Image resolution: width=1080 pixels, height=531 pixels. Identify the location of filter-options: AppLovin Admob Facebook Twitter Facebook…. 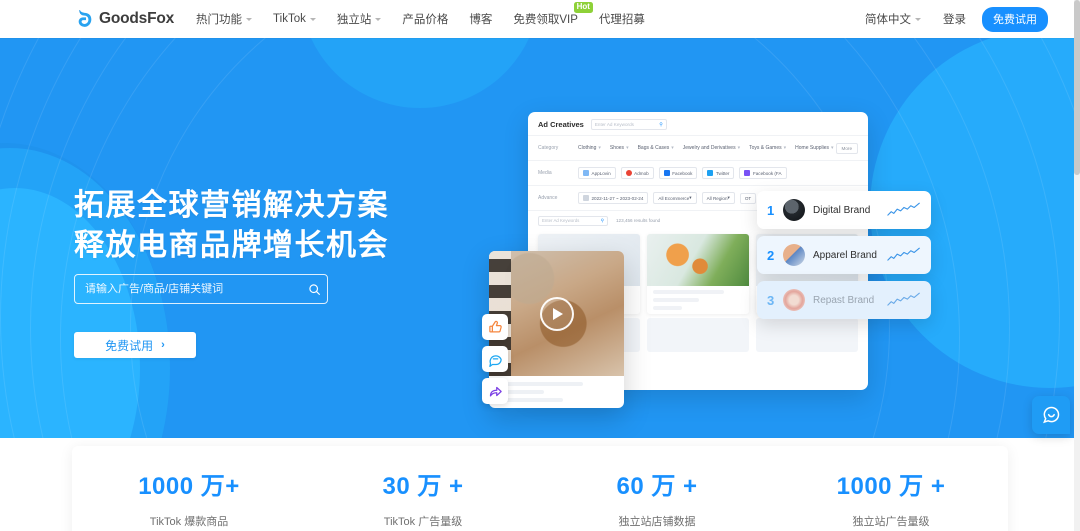
(718, 173).